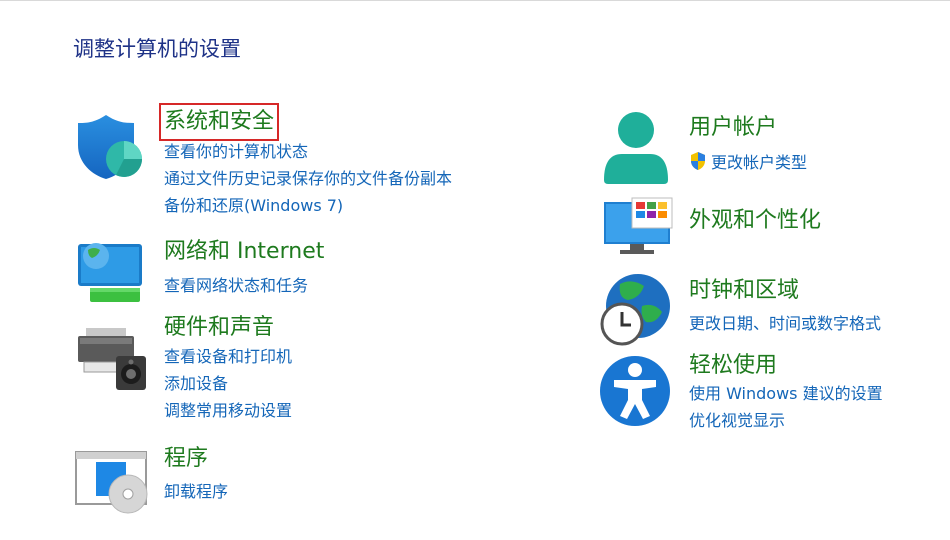 This screenshot has width=950, height=540. Describe the element at coordinates (157, 49) in the screenshot. I see `page-title: 调整计算机的设置` at that location.